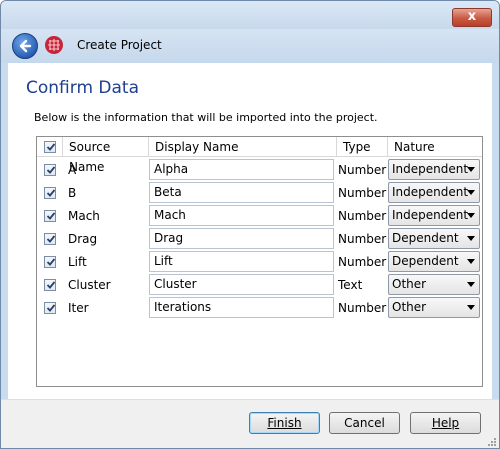  What do you see at coordinates (241, 169) in the screenshot?
I see `display-name-input: Alpha` at bounding box center [241, 169].